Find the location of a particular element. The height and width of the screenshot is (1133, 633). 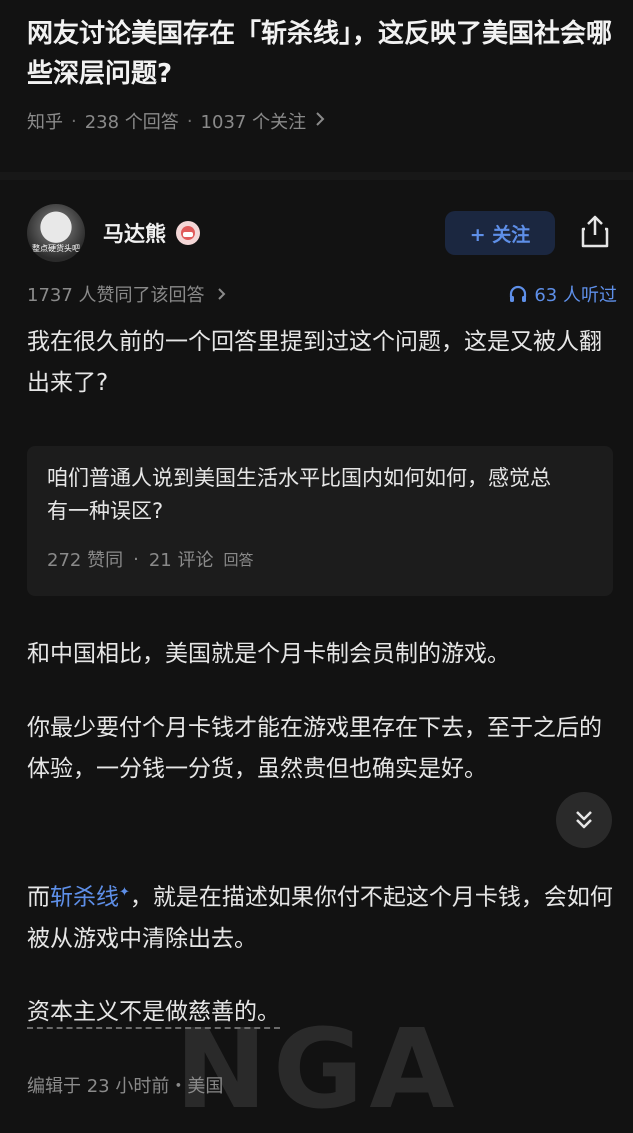

likes-text: 1737 人赞同了该回答 is located at coordinates (116, 295).